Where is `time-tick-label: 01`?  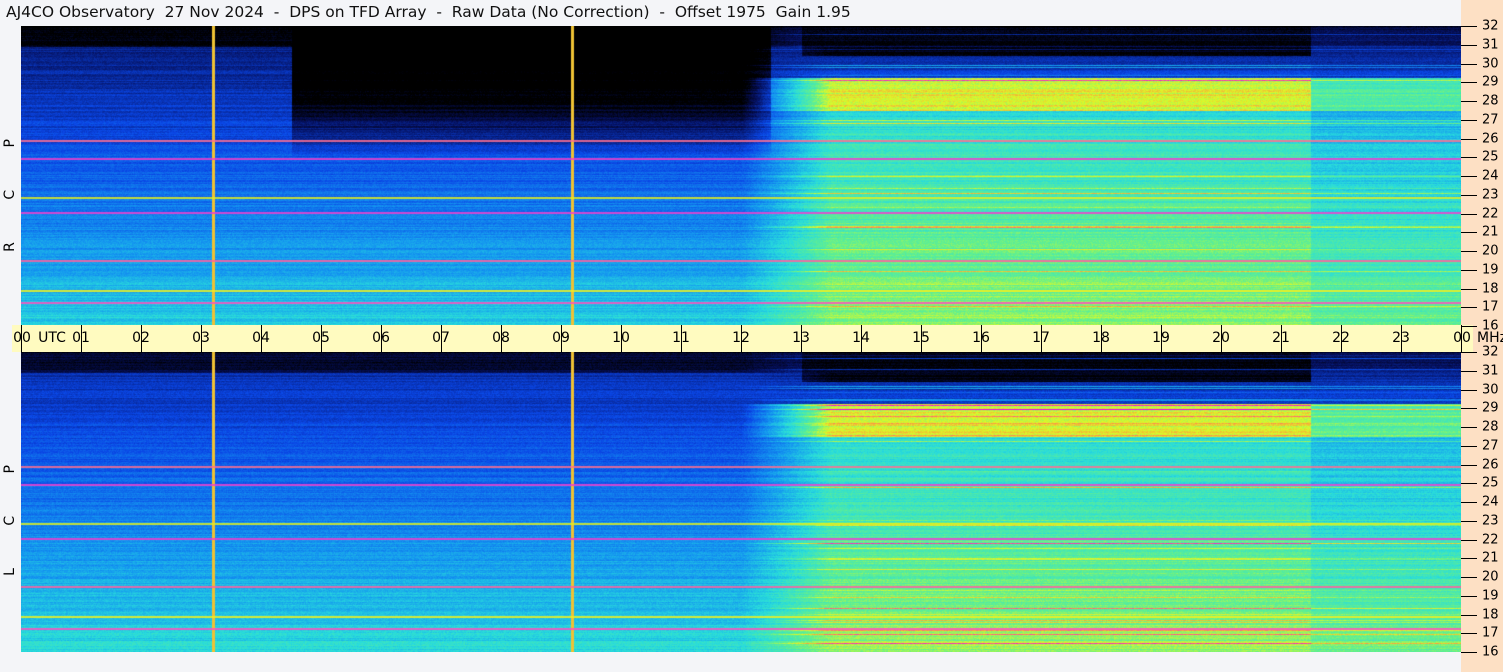 time-tick-label: 01 is located at coordinates (81, 338).